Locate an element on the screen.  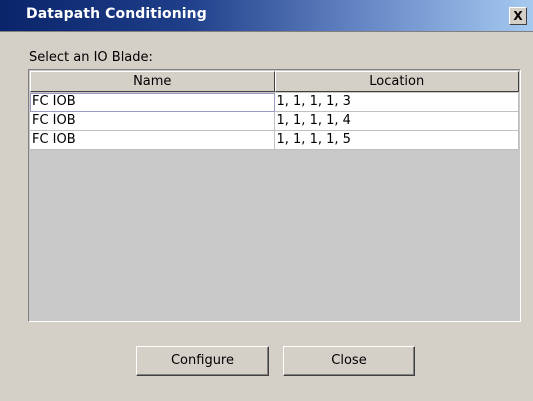
table-header: Name Location is located at coordinates (274, 81).